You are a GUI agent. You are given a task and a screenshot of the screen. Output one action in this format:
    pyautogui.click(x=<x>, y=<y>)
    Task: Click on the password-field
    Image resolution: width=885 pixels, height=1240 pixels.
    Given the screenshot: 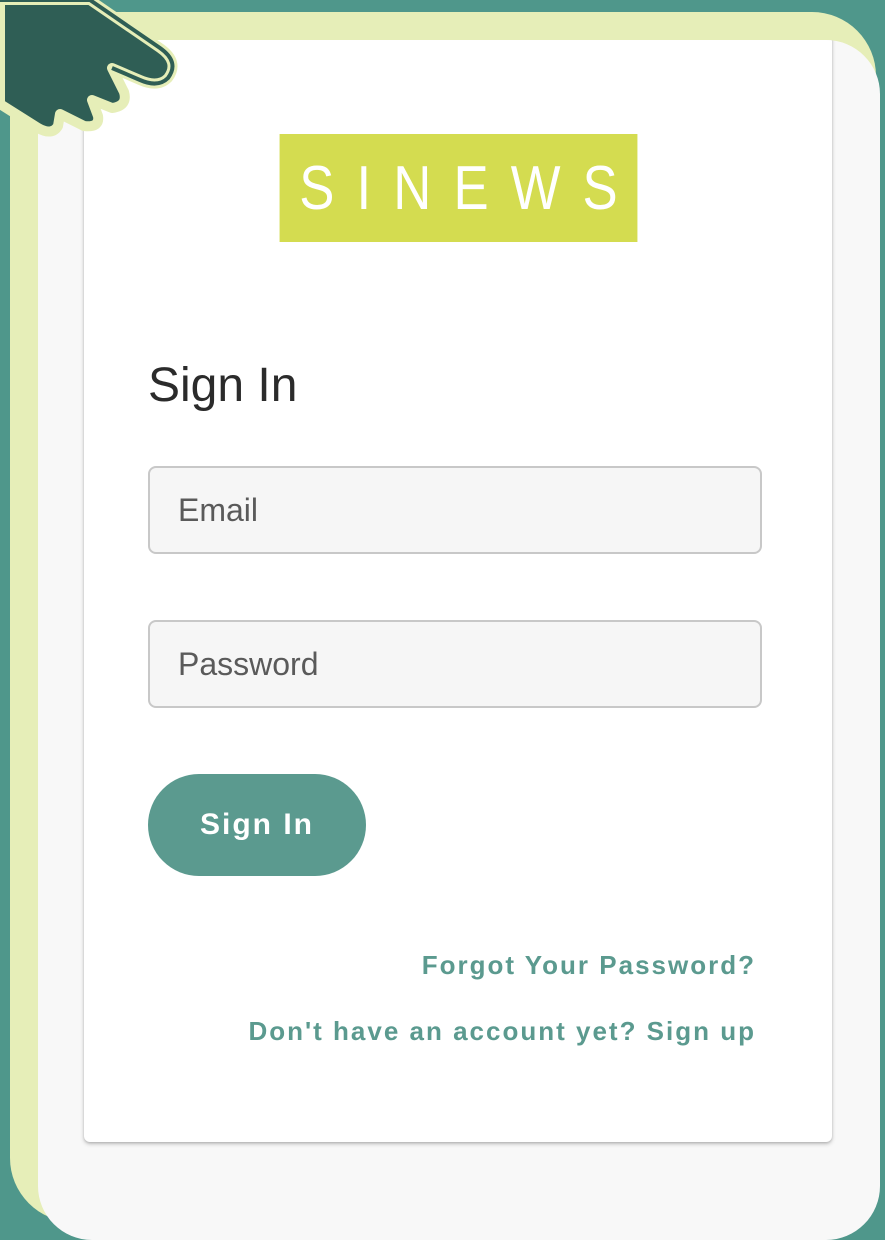 What is the action you would take?
    pyautogui.click(x=455, y=664)
    